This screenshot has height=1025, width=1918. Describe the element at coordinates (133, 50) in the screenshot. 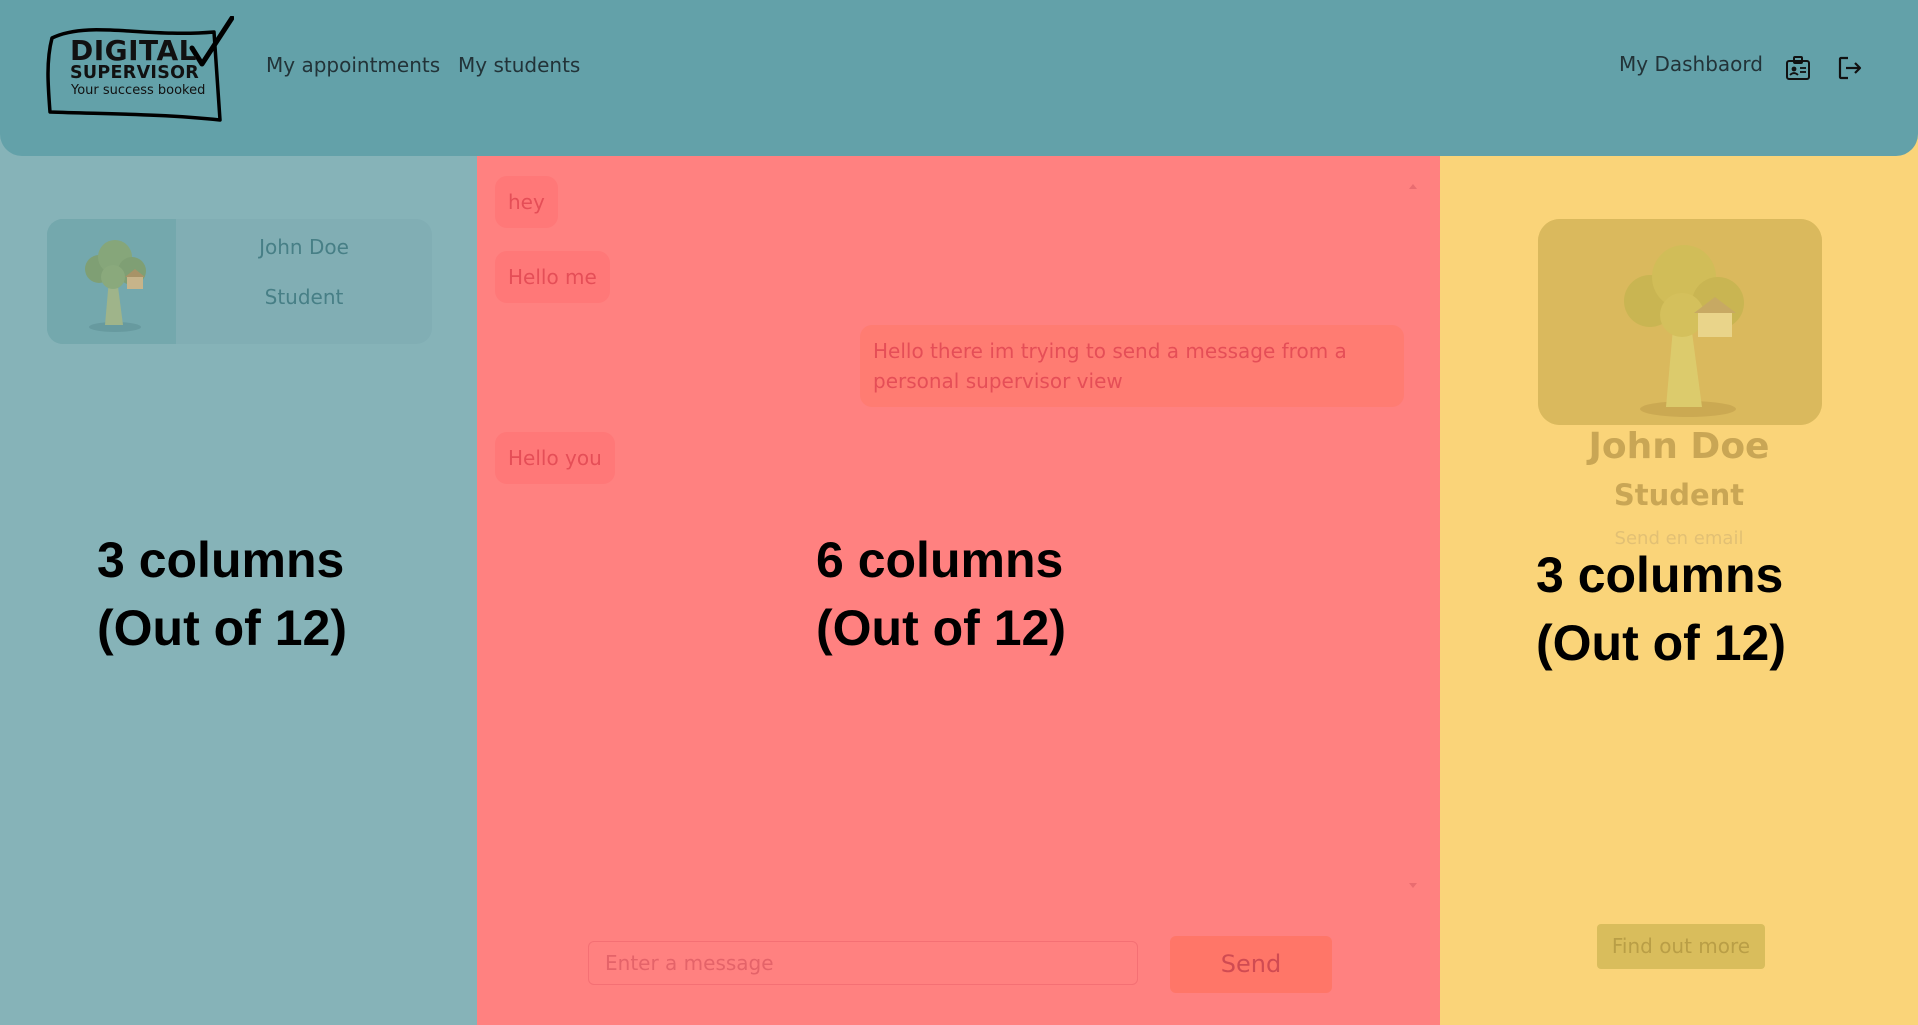

I see `logo-title: DIGITAL` at that location.